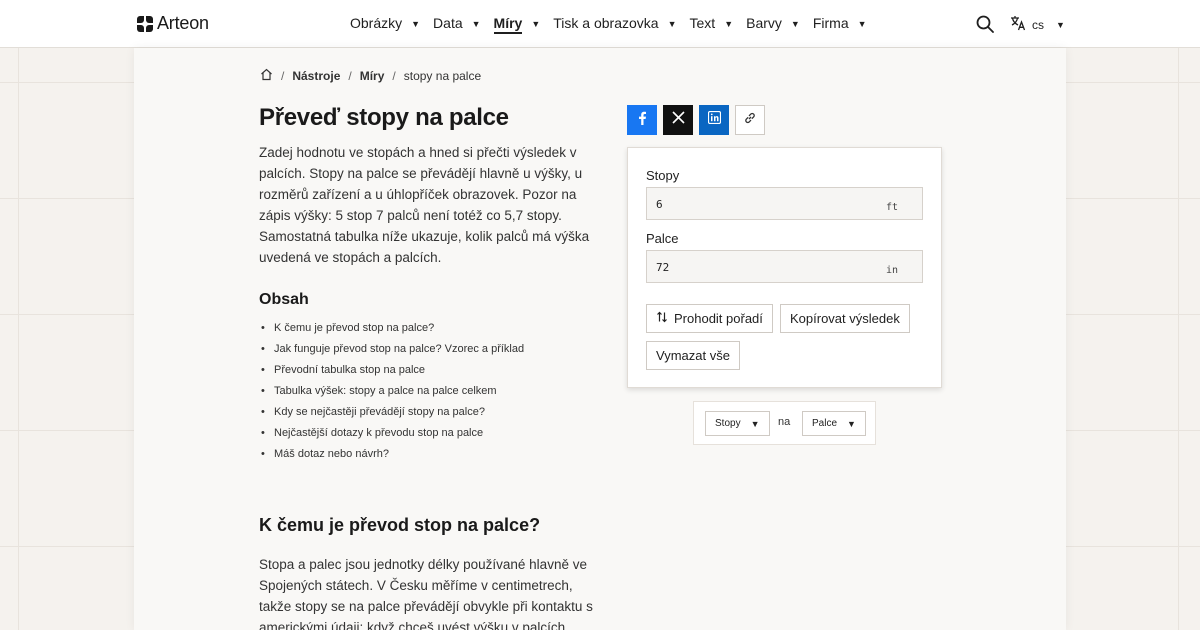 Image resolution: width=1200 pixels, height=630 pixels. Describe the element at coordinates (316, 76) in the screenshot. I see `breadcrumb-item-nastroje: Nástroje` at that location.